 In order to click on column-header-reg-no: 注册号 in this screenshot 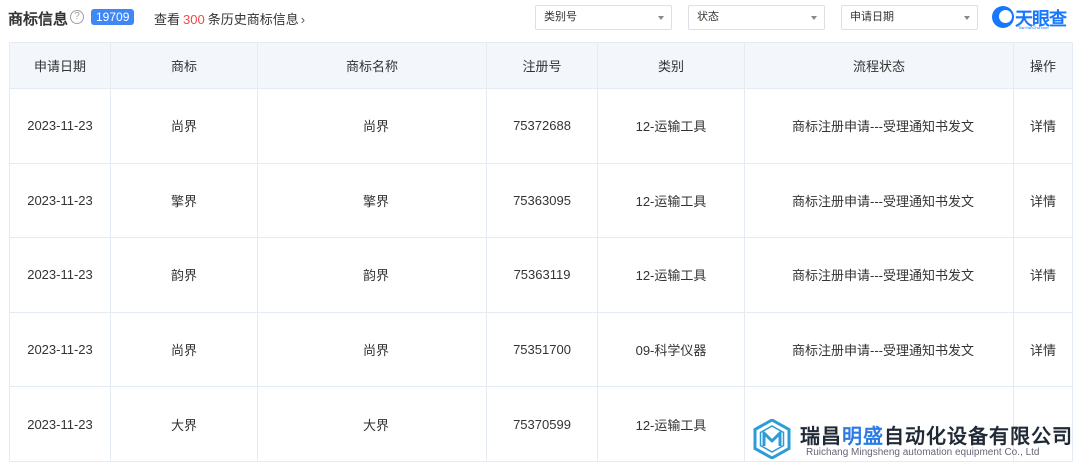, I will do `click(542, 65)`.